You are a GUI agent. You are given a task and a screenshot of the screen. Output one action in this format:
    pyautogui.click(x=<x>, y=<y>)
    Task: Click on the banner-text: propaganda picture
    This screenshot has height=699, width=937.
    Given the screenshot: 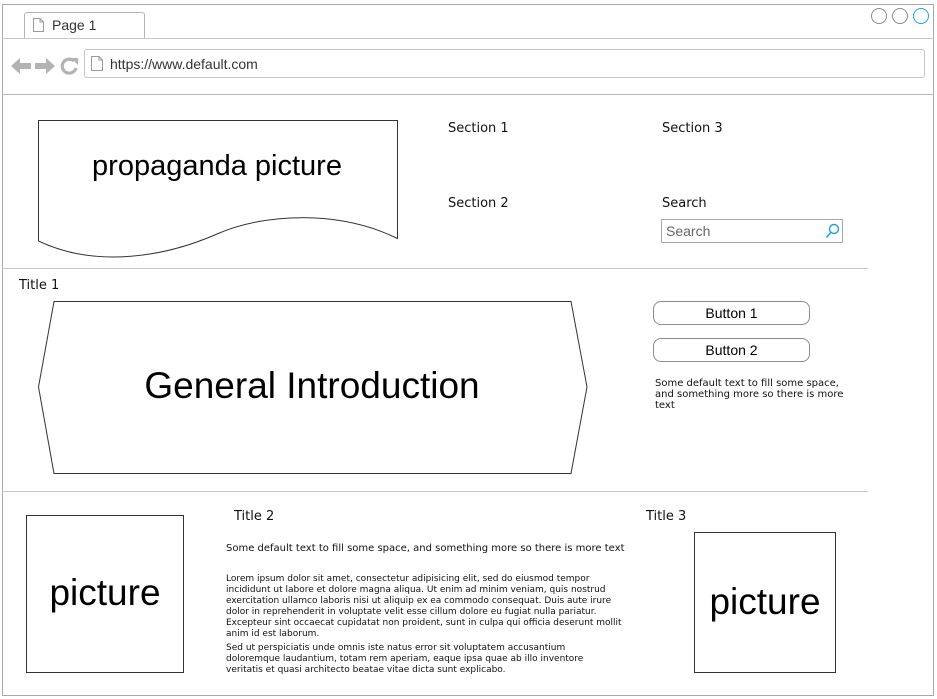 What is the action you would take?
    pyautogui.click(x=217, y=166)
    